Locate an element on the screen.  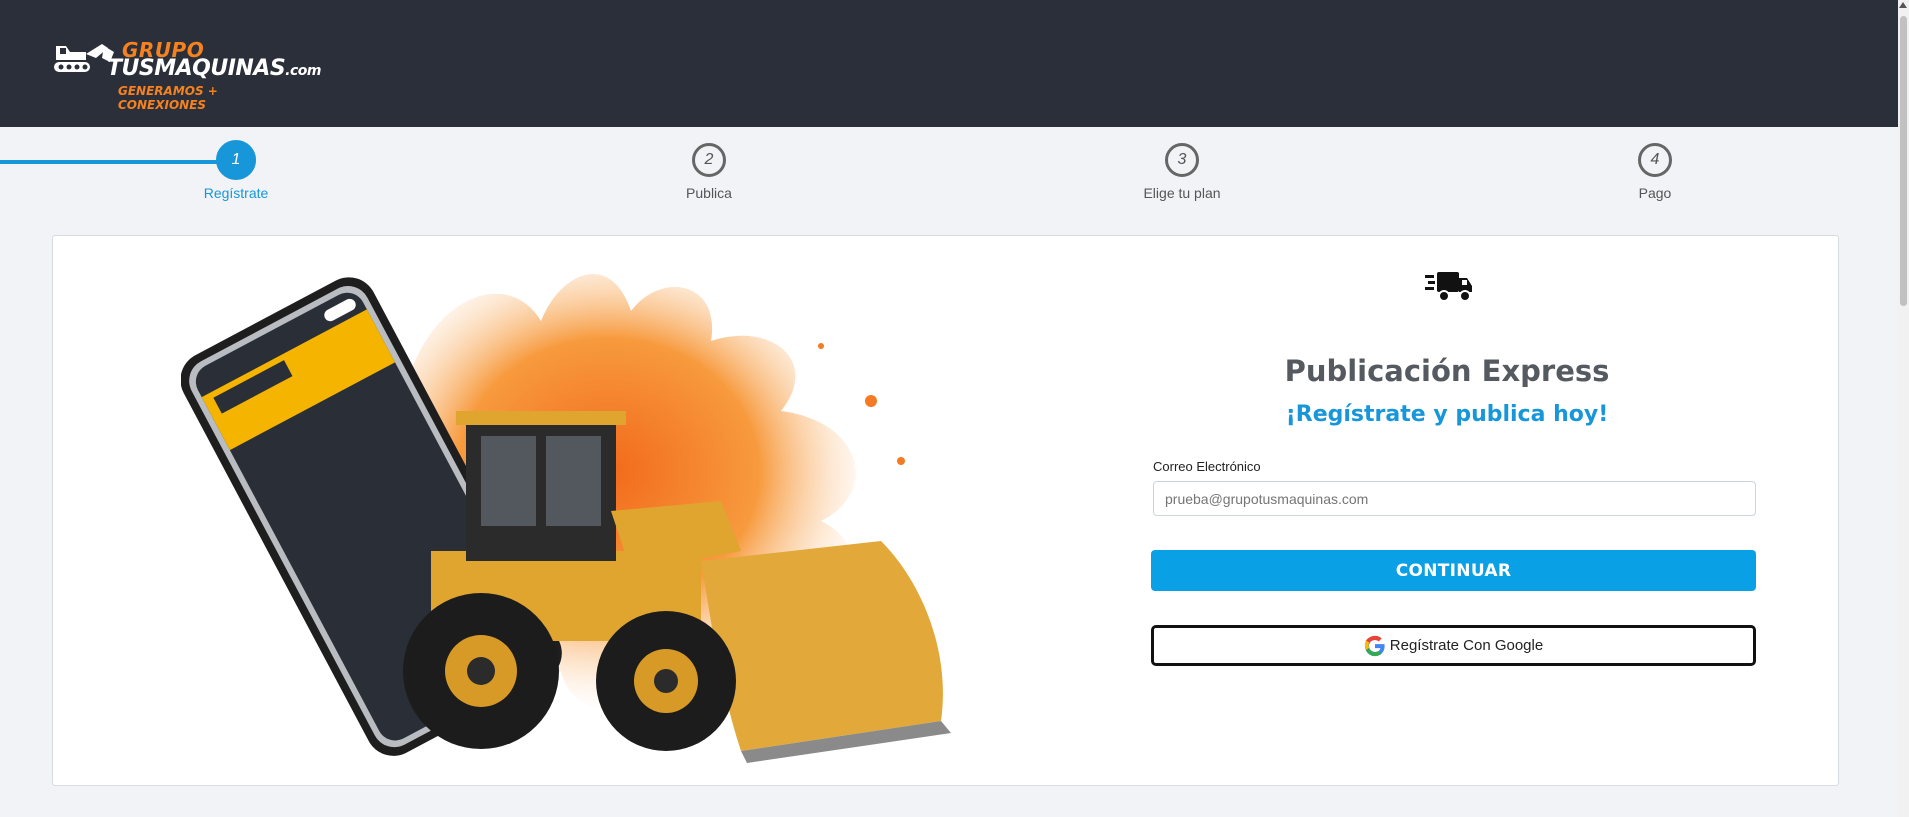
fast-truck-icon is located at coordinates (1448, 287).